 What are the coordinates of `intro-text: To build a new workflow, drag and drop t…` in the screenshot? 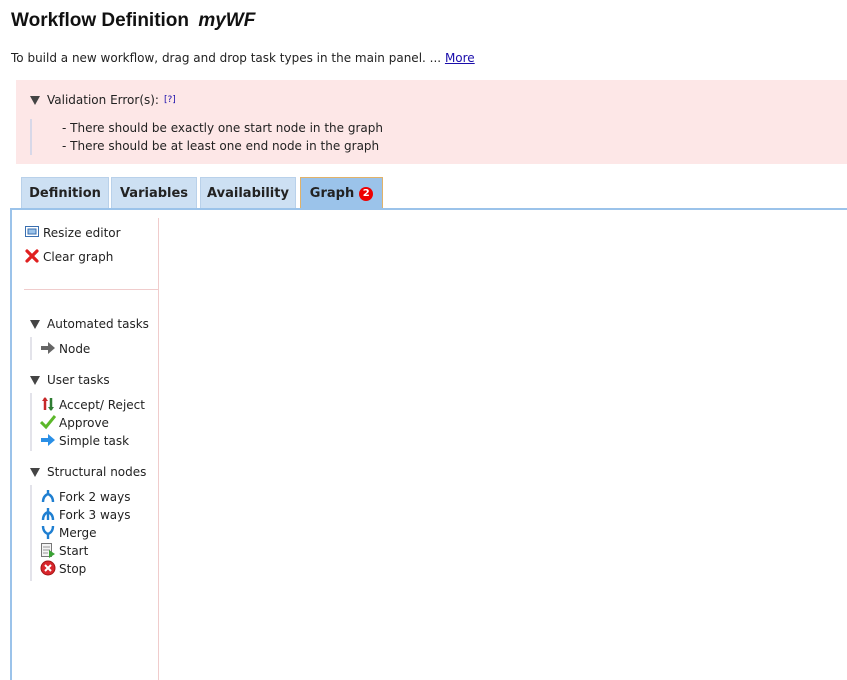 It's located at (243, 58).